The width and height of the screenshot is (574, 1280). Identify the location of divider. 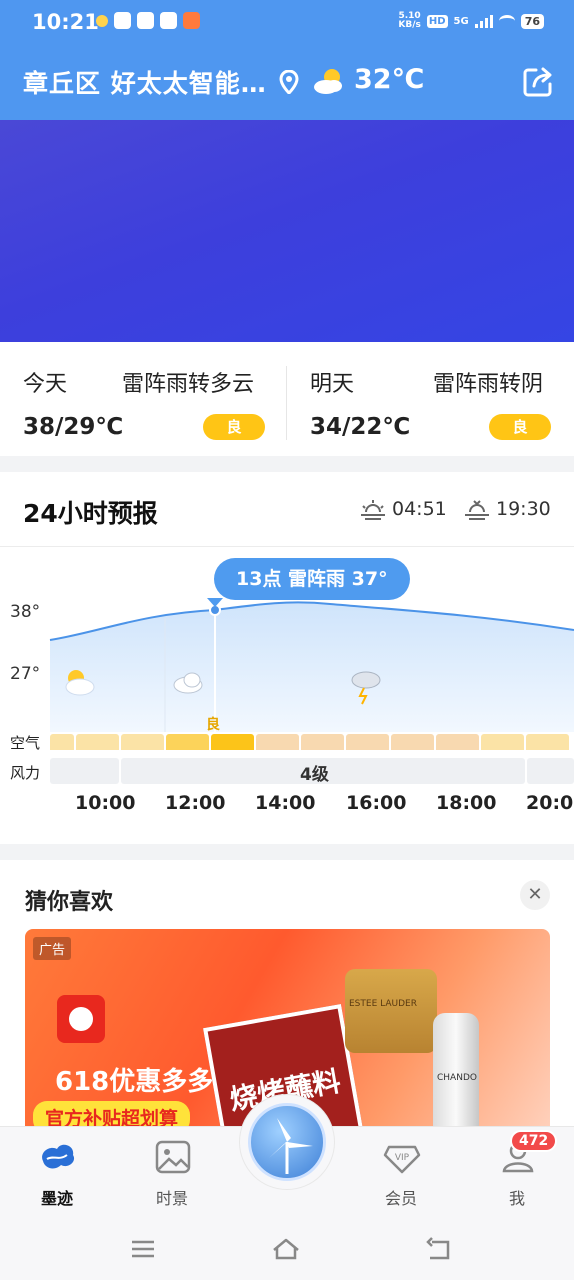
(287, 546).